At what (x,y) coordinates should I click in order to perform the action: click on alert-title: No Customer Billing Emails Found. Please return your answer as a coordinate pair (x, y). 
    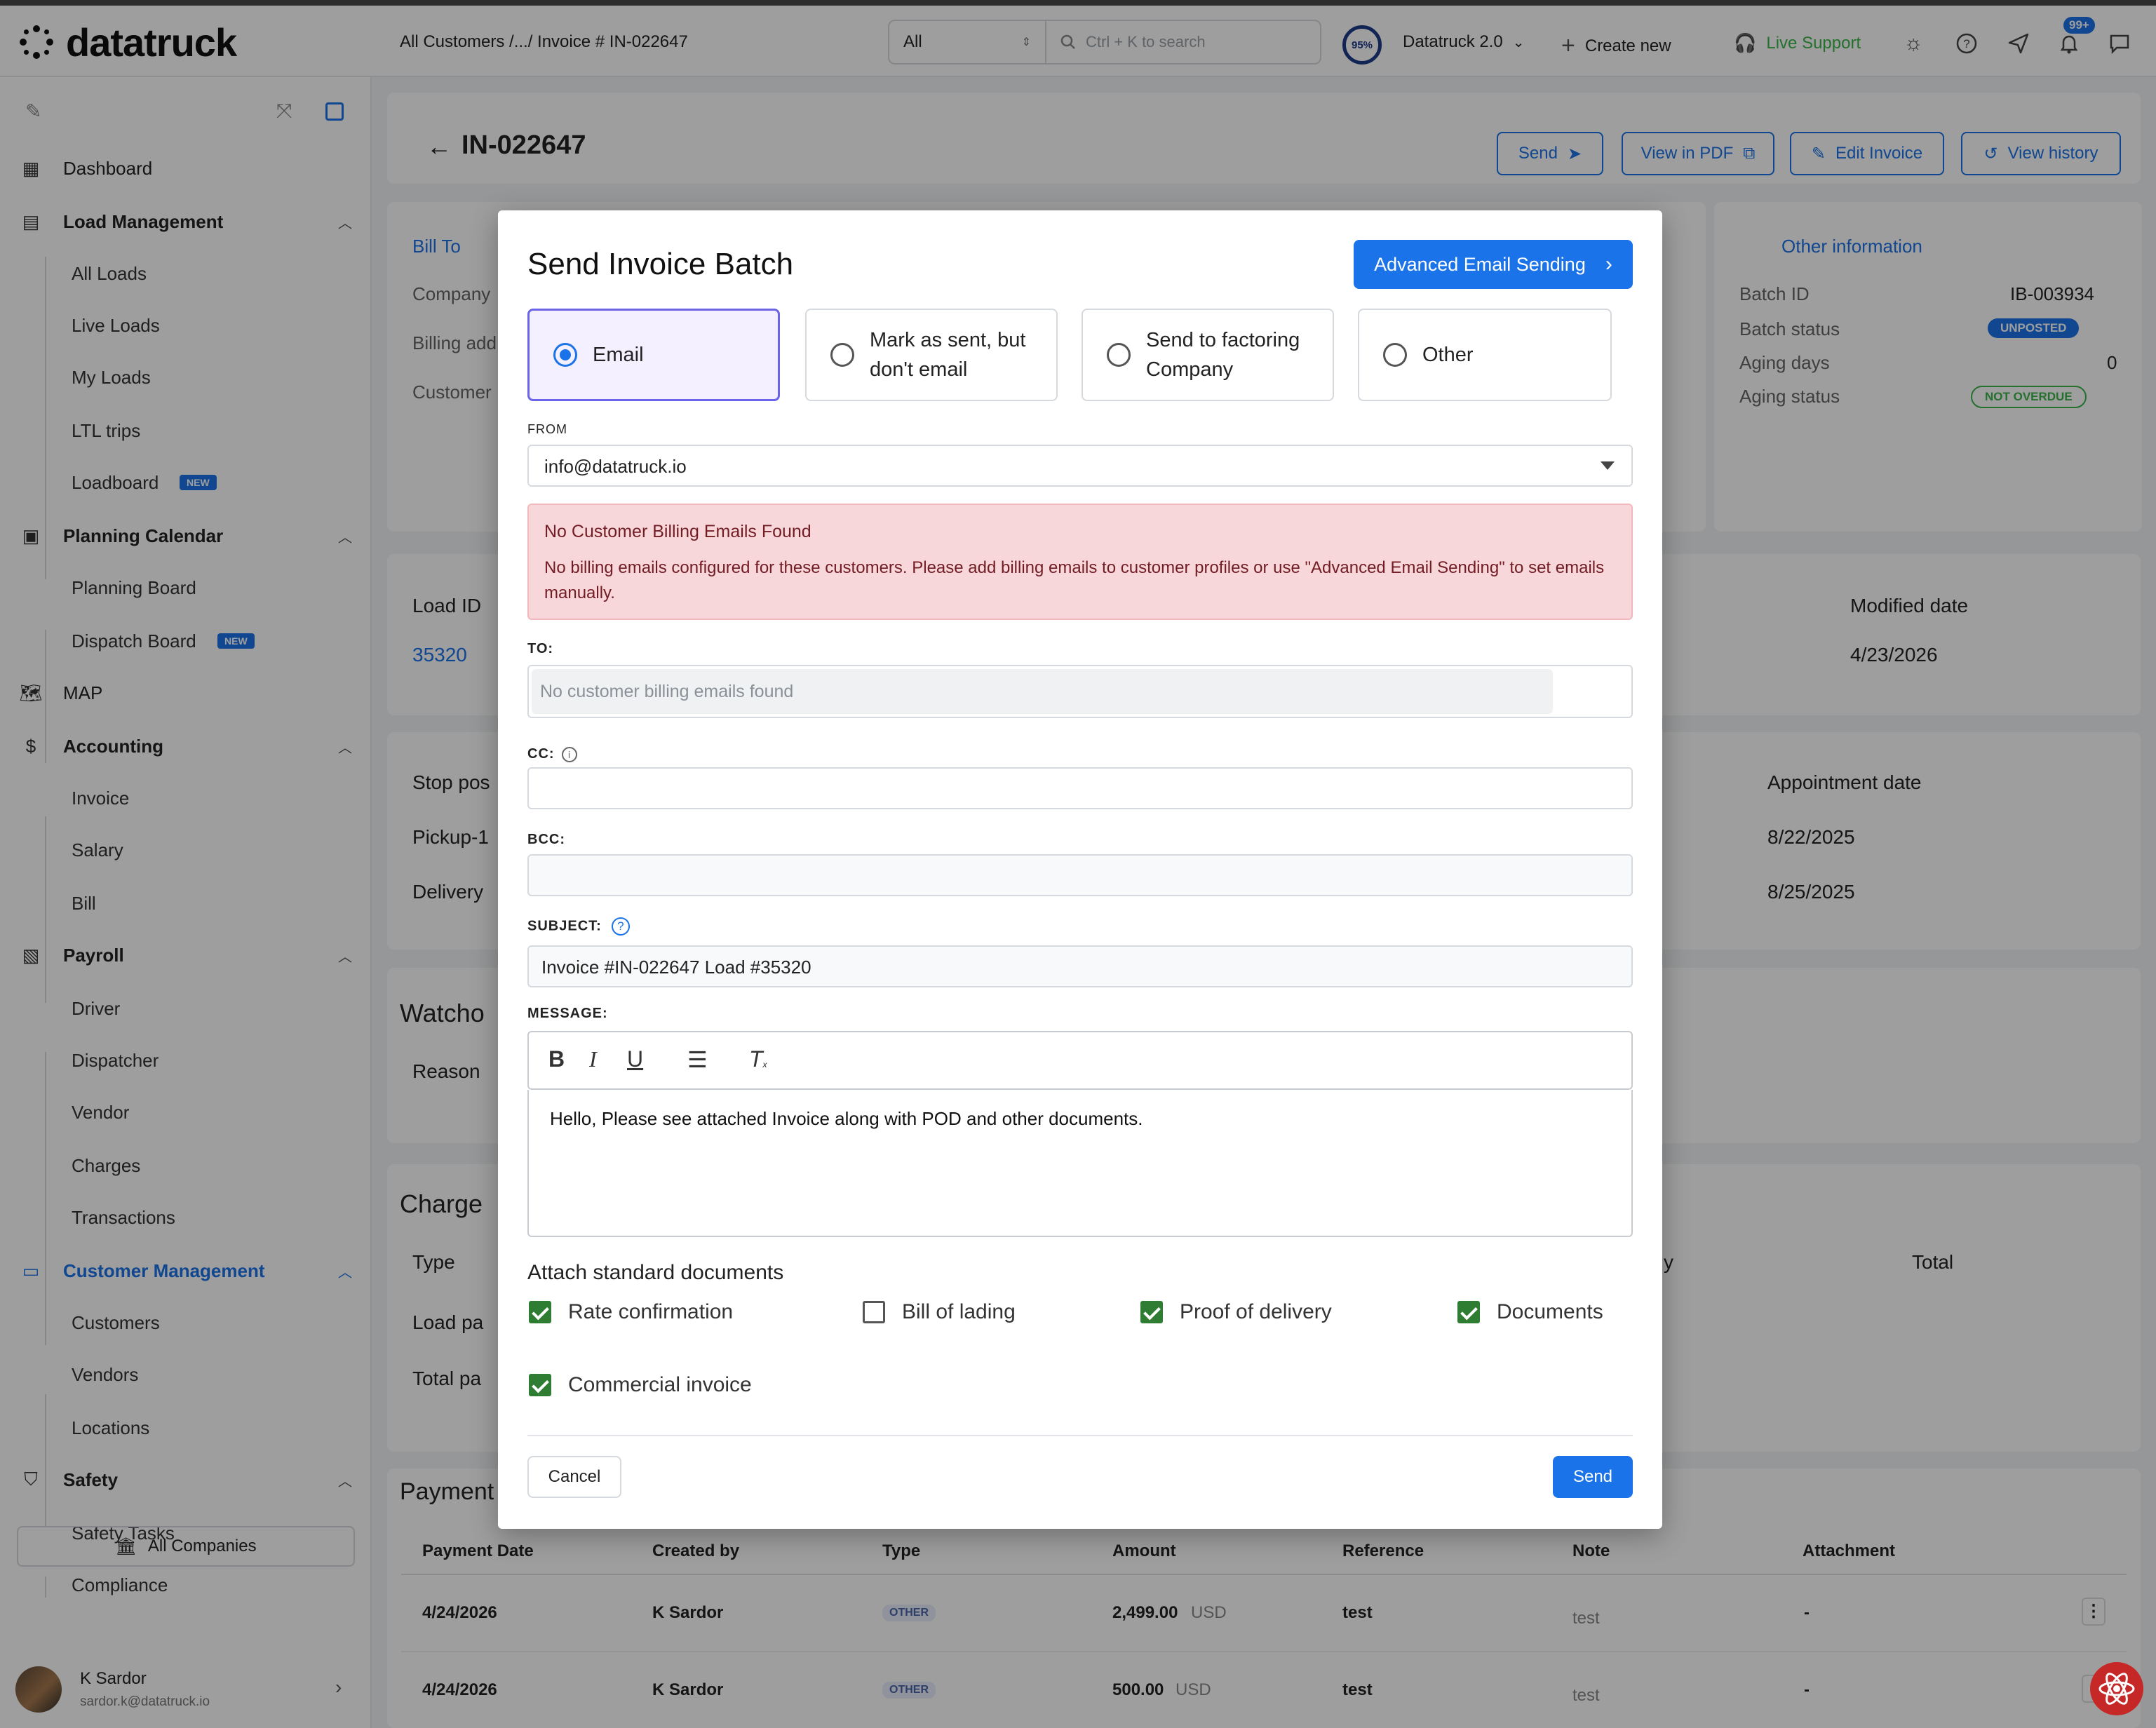
    Looking at the image, I should click on (677, 531).